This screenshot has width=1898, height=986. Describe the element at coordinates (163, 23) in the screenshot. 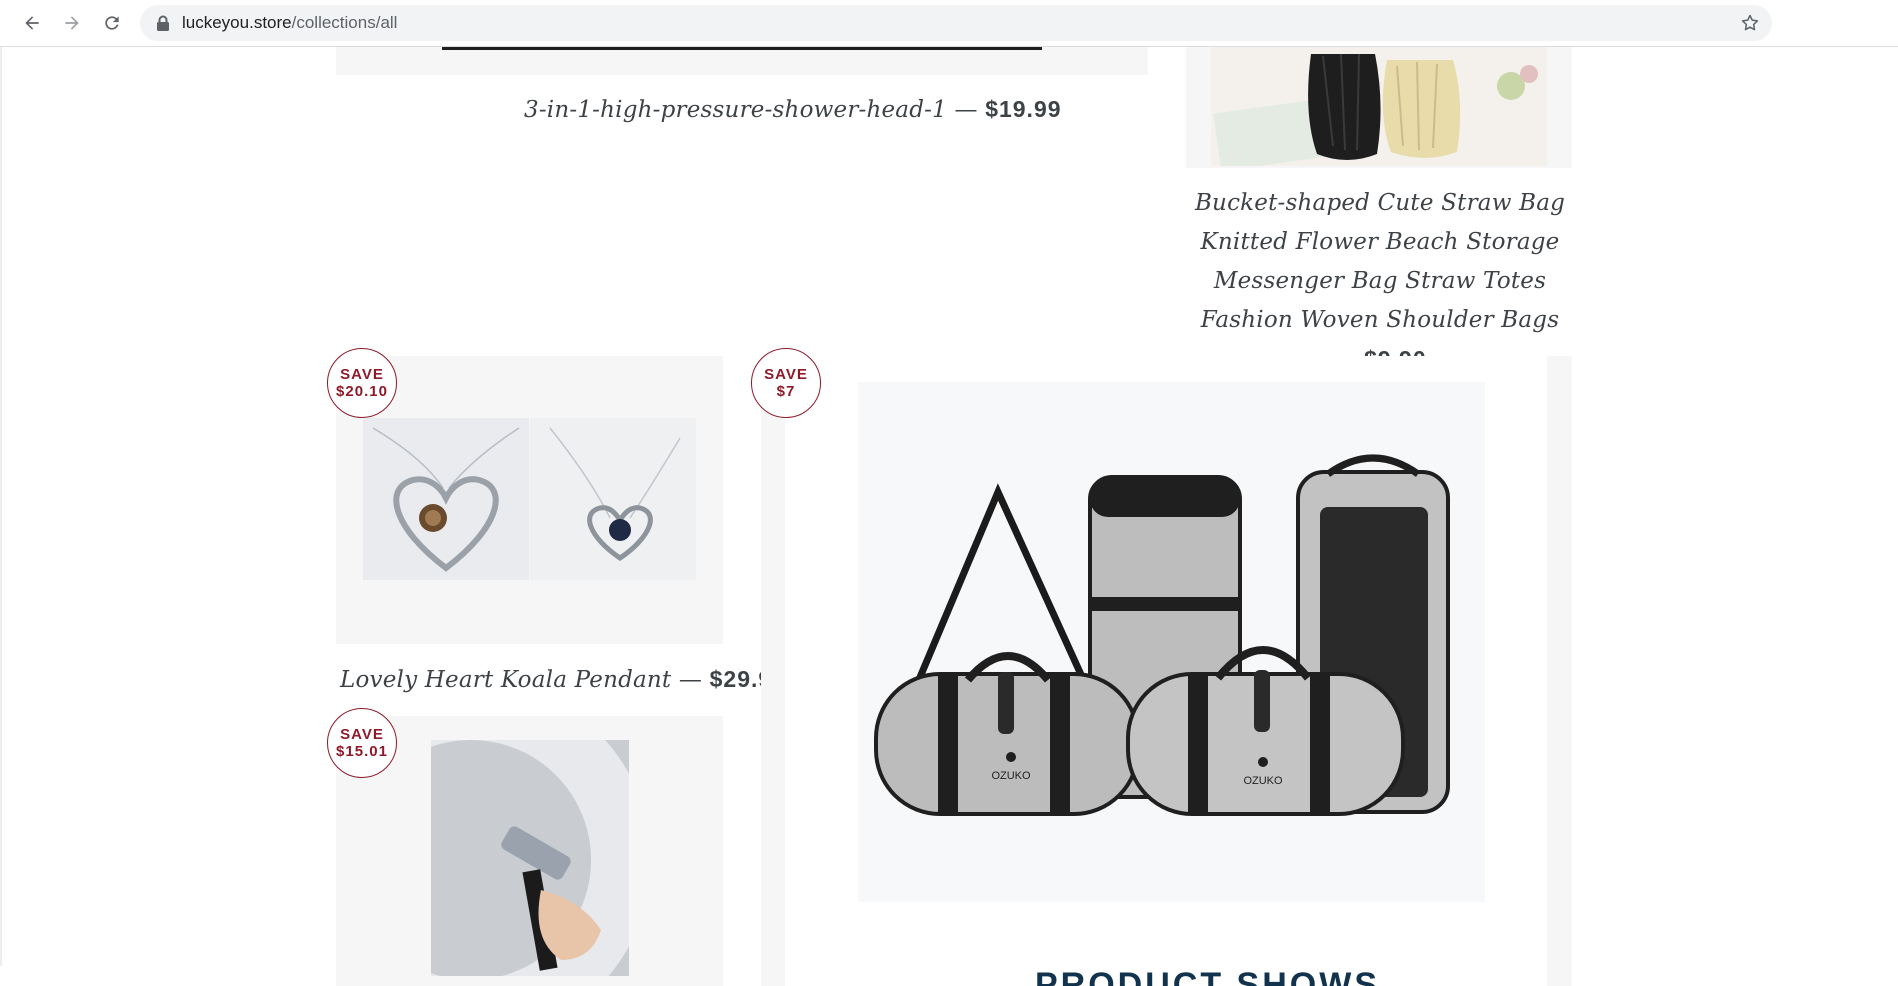

I see `lock-icon` at that location.